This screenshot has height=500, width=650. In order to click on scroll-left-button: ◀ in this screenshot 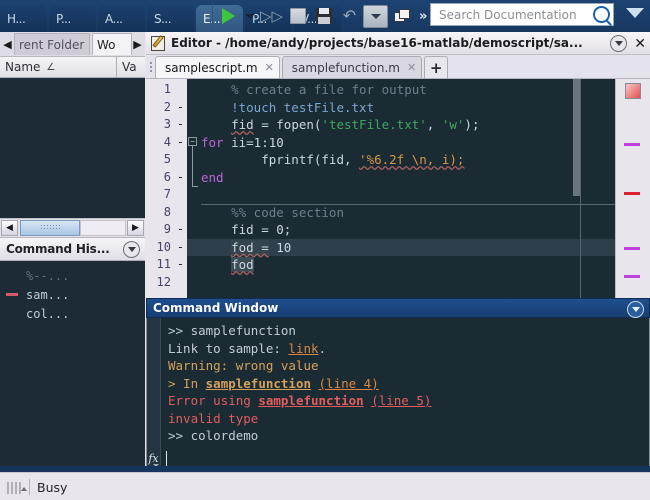, I will do `click(9, 228)`.